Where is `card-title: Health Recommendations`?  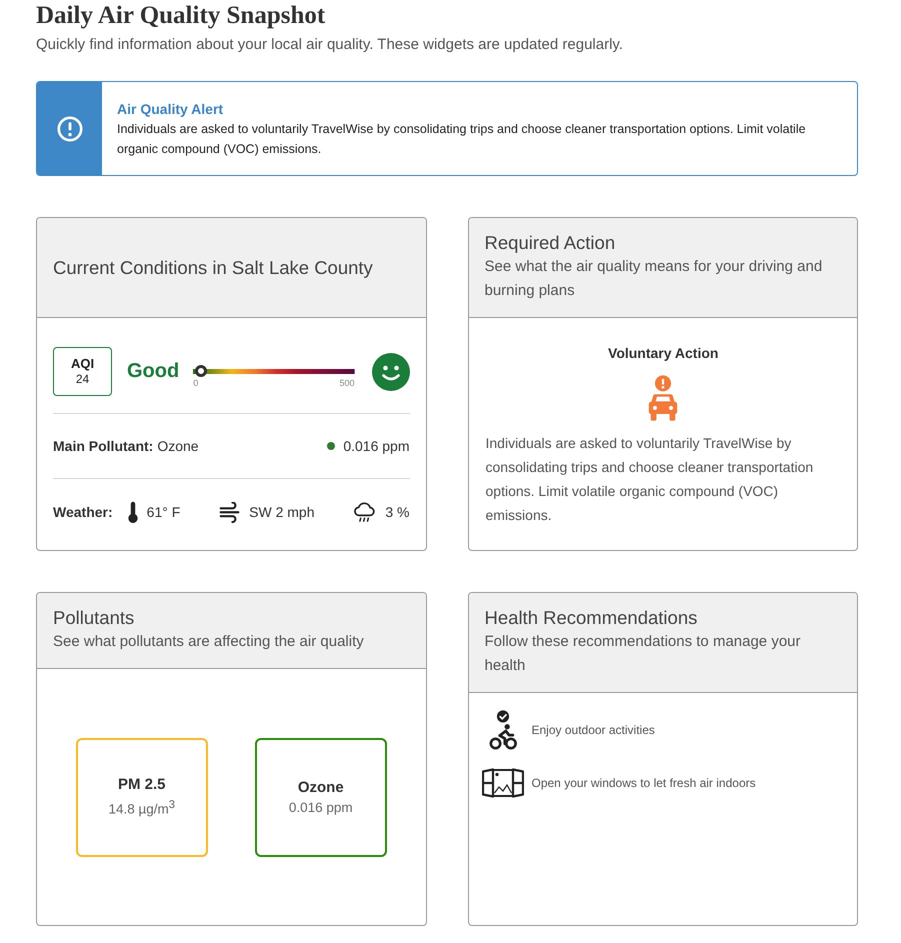
card-title: Health Recommendations is located at coordinates (591, 618).